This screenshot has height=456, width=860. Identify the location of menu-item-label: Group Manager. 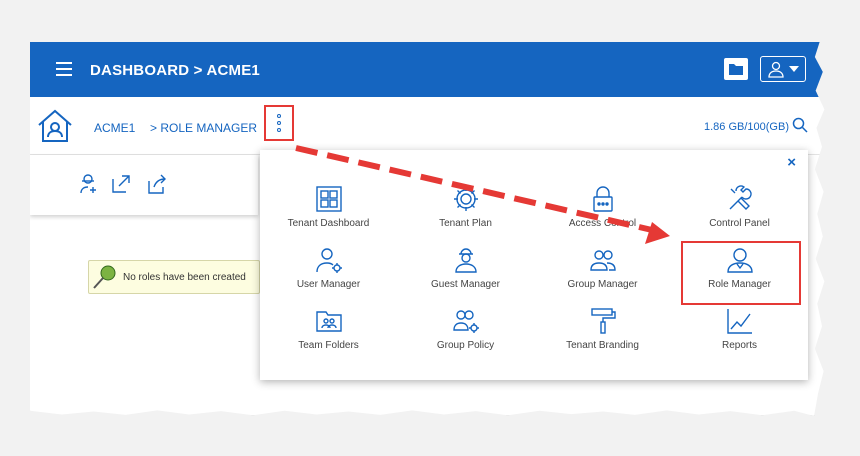
(602, 284).